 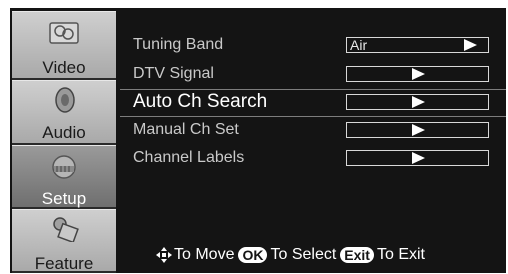 What do you see at coordinates (64, 263) in the screenshot?
I see `sidebar-item-label: Feature` at bounding box center [64, 263].